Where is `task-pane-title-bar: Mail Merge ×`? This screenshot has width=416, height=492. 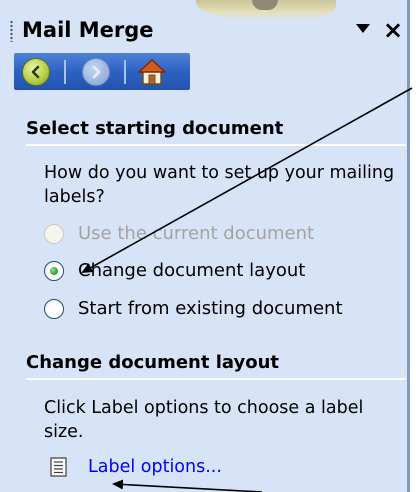
task-pane-title-bar: Mail Merge × is located at coordinates (205, 30).